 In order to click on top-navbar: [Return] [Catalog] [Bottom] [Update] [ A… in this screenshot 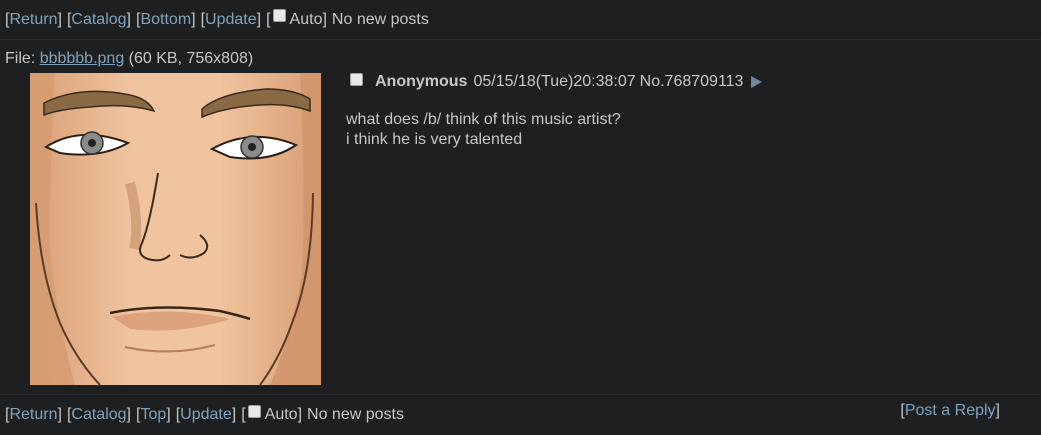, I will do `click(520, 20)`.